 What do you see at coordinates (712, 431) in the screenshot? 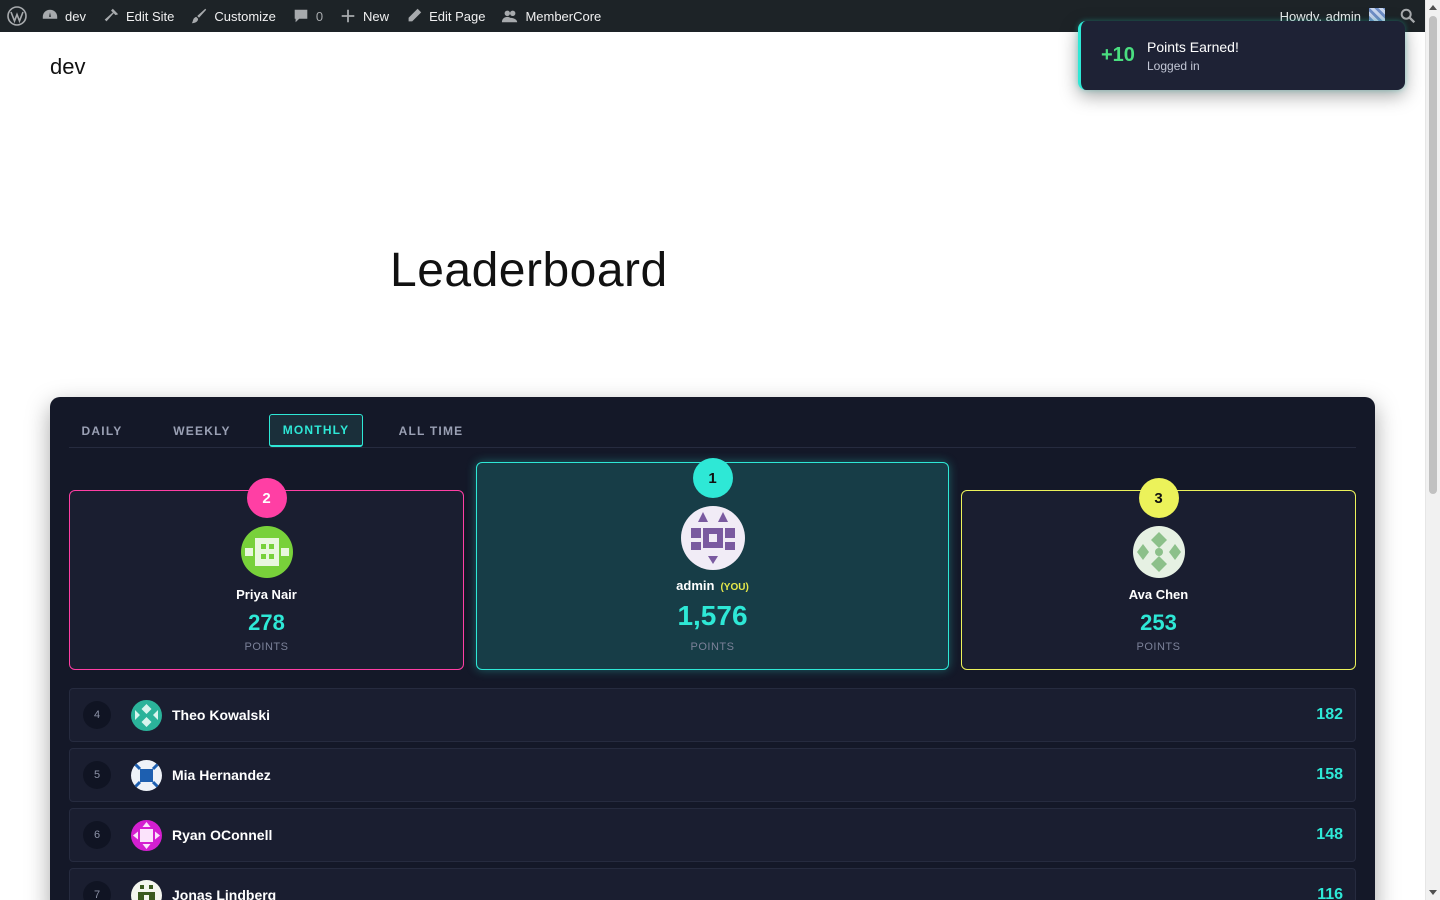
I see `period-tabs: DAILY WEEKLY MONTHLY ALL TIME` at bounding box center [712, 431].